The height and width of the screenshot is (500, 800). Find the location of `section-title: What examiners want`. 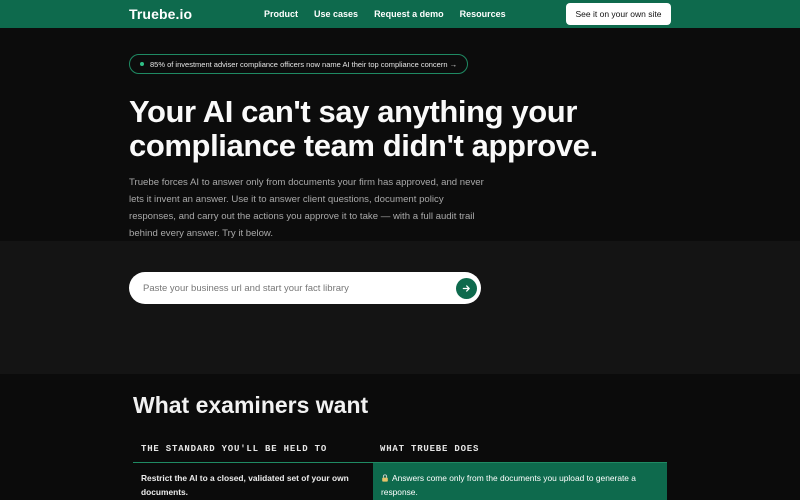

section-title: What examiners want is located at coordinates (251, 405).